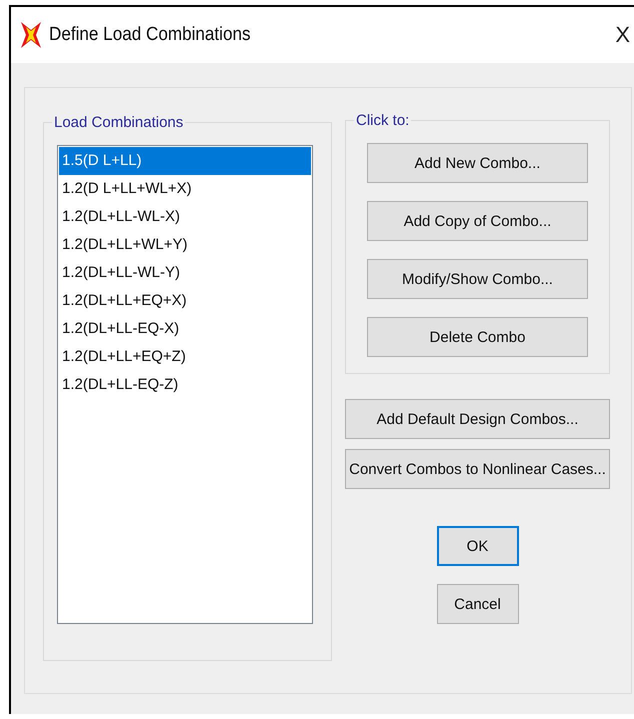 The width and height of the screenshot is (634, 719). I want to click on close-button: X, so click(622, 35).